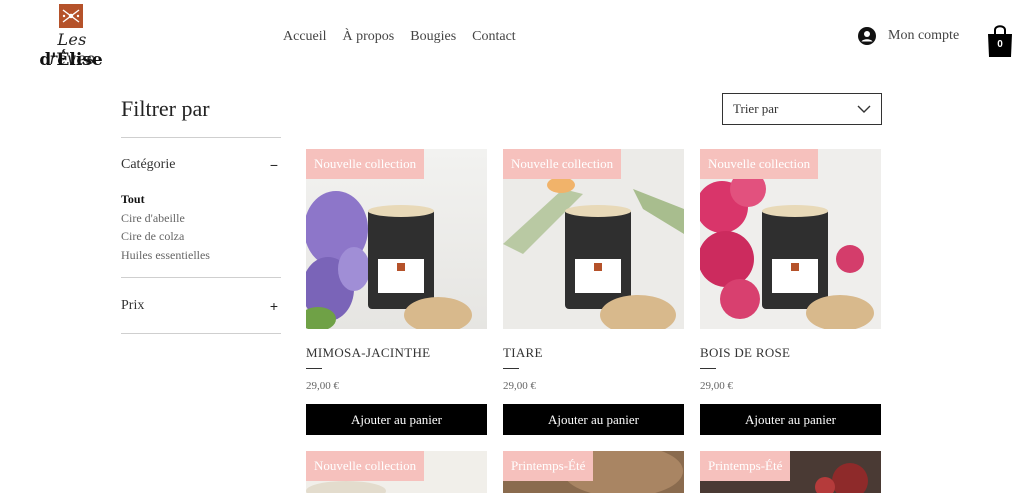 Image resolution: width=1024 pixels, height=493 pixels. What do you see at coordinates (433, 37) in the screenshot?
I see `nav-item-bougies: Bougies` at bounding box center [433, 37].